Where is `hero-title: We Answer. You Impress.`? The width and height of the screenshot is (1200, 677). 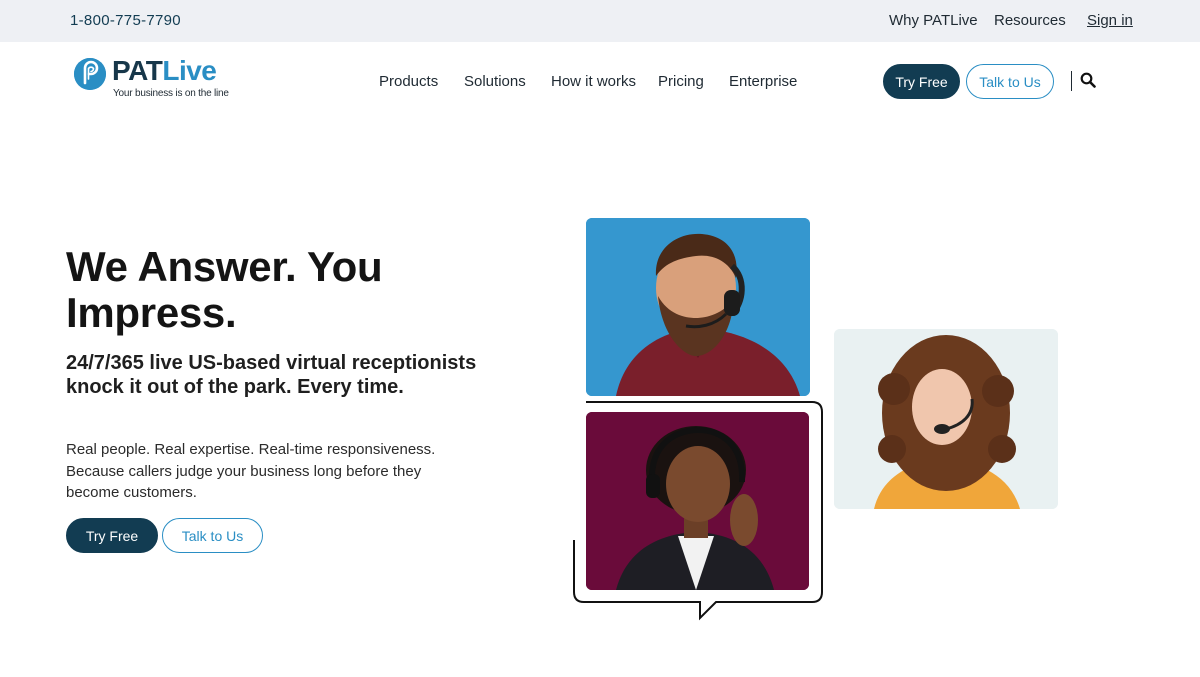
hero-title: We Answer. You Impress. is located at coordinates (224, 289).